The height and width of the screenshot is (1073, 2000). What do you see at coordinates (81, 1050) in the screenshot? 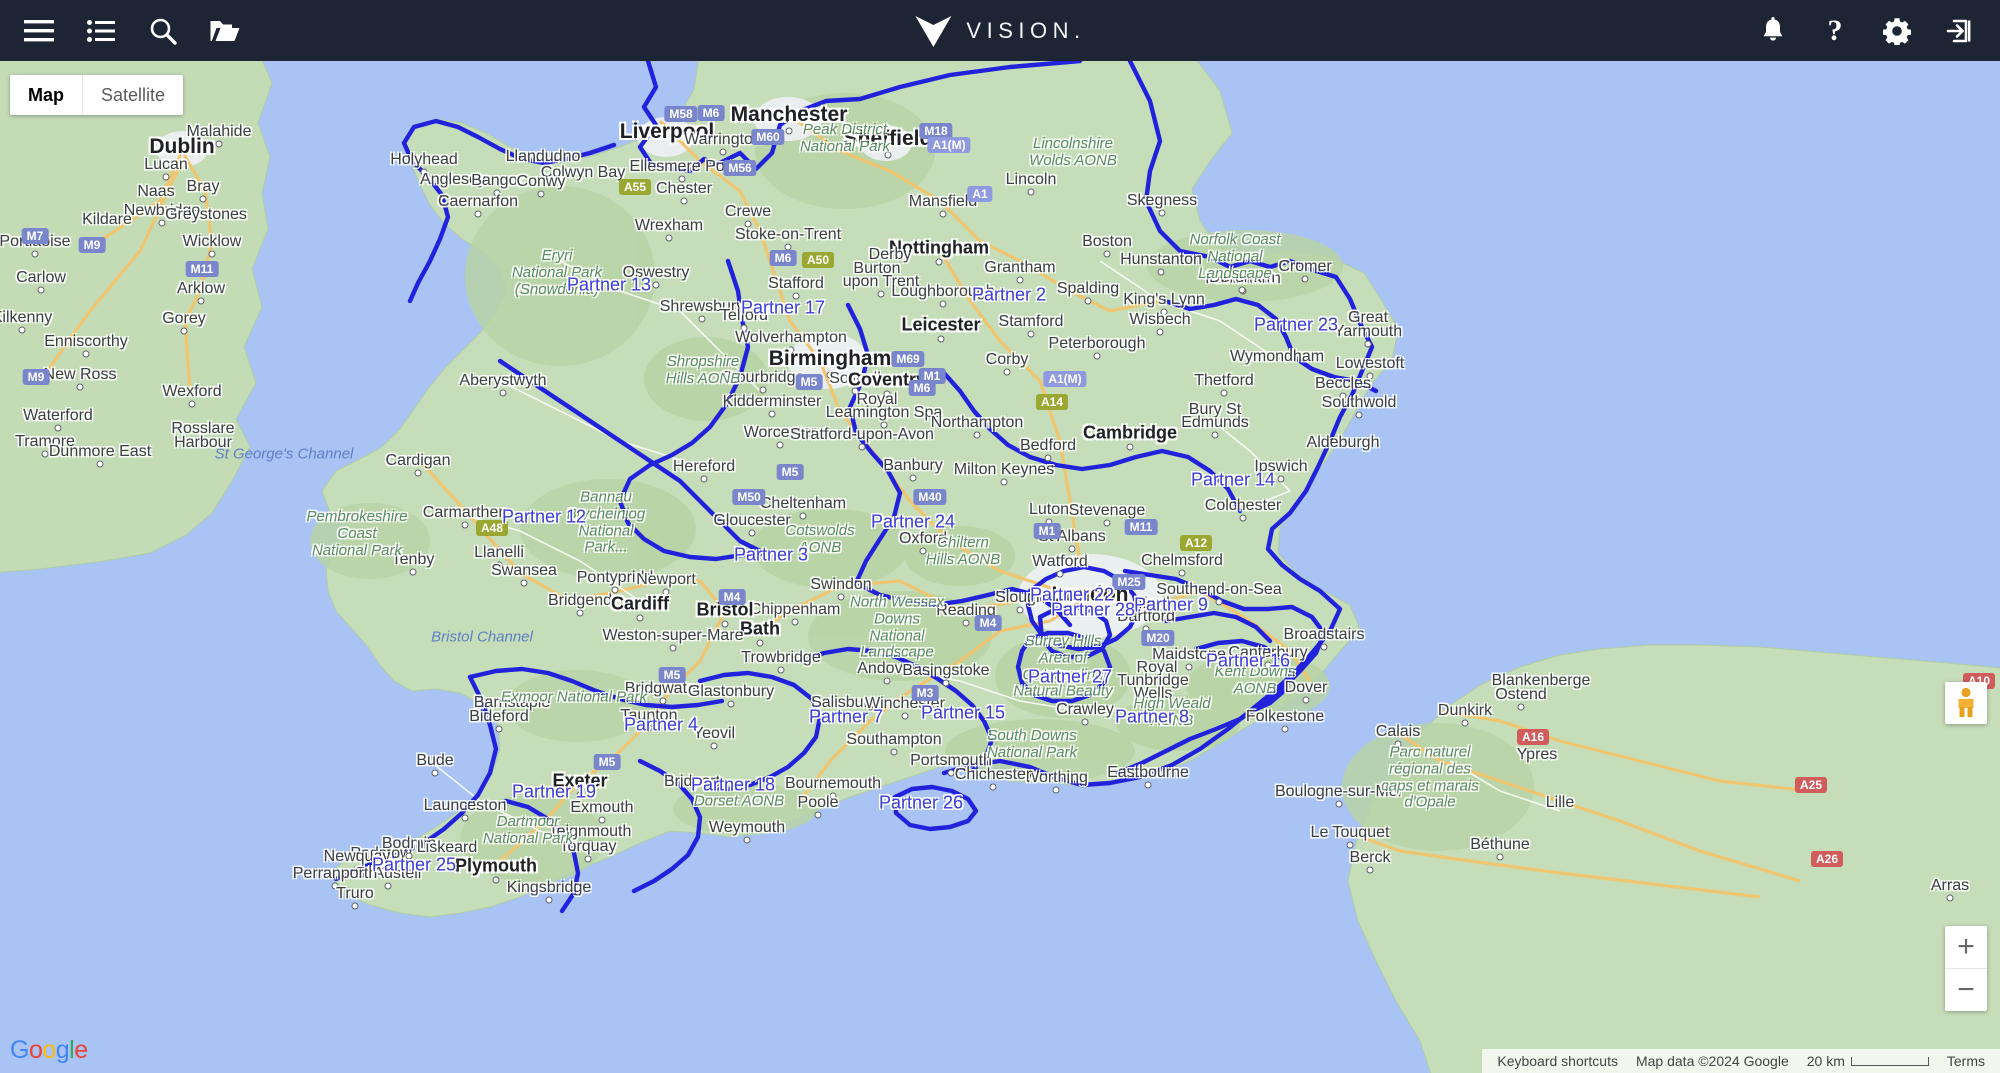
I see `google-logo-e: e` at bounding box center [81, 1050].